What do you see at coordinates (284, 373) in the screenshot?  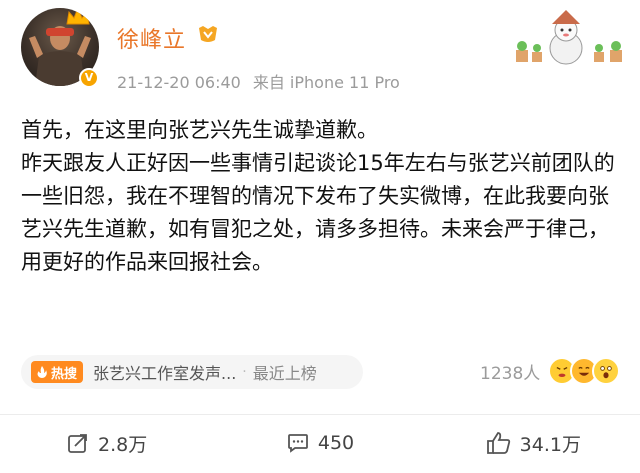 I see `hot-search-subtitle: 最近上榜` at bounding box center [284, 373].